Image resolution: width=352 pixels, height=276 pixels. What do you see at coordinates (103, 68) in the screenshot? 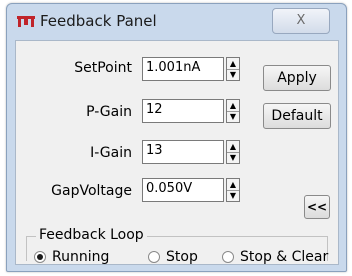
I see `setpoint-label: SetPoint` at bounding box center [103, 68].